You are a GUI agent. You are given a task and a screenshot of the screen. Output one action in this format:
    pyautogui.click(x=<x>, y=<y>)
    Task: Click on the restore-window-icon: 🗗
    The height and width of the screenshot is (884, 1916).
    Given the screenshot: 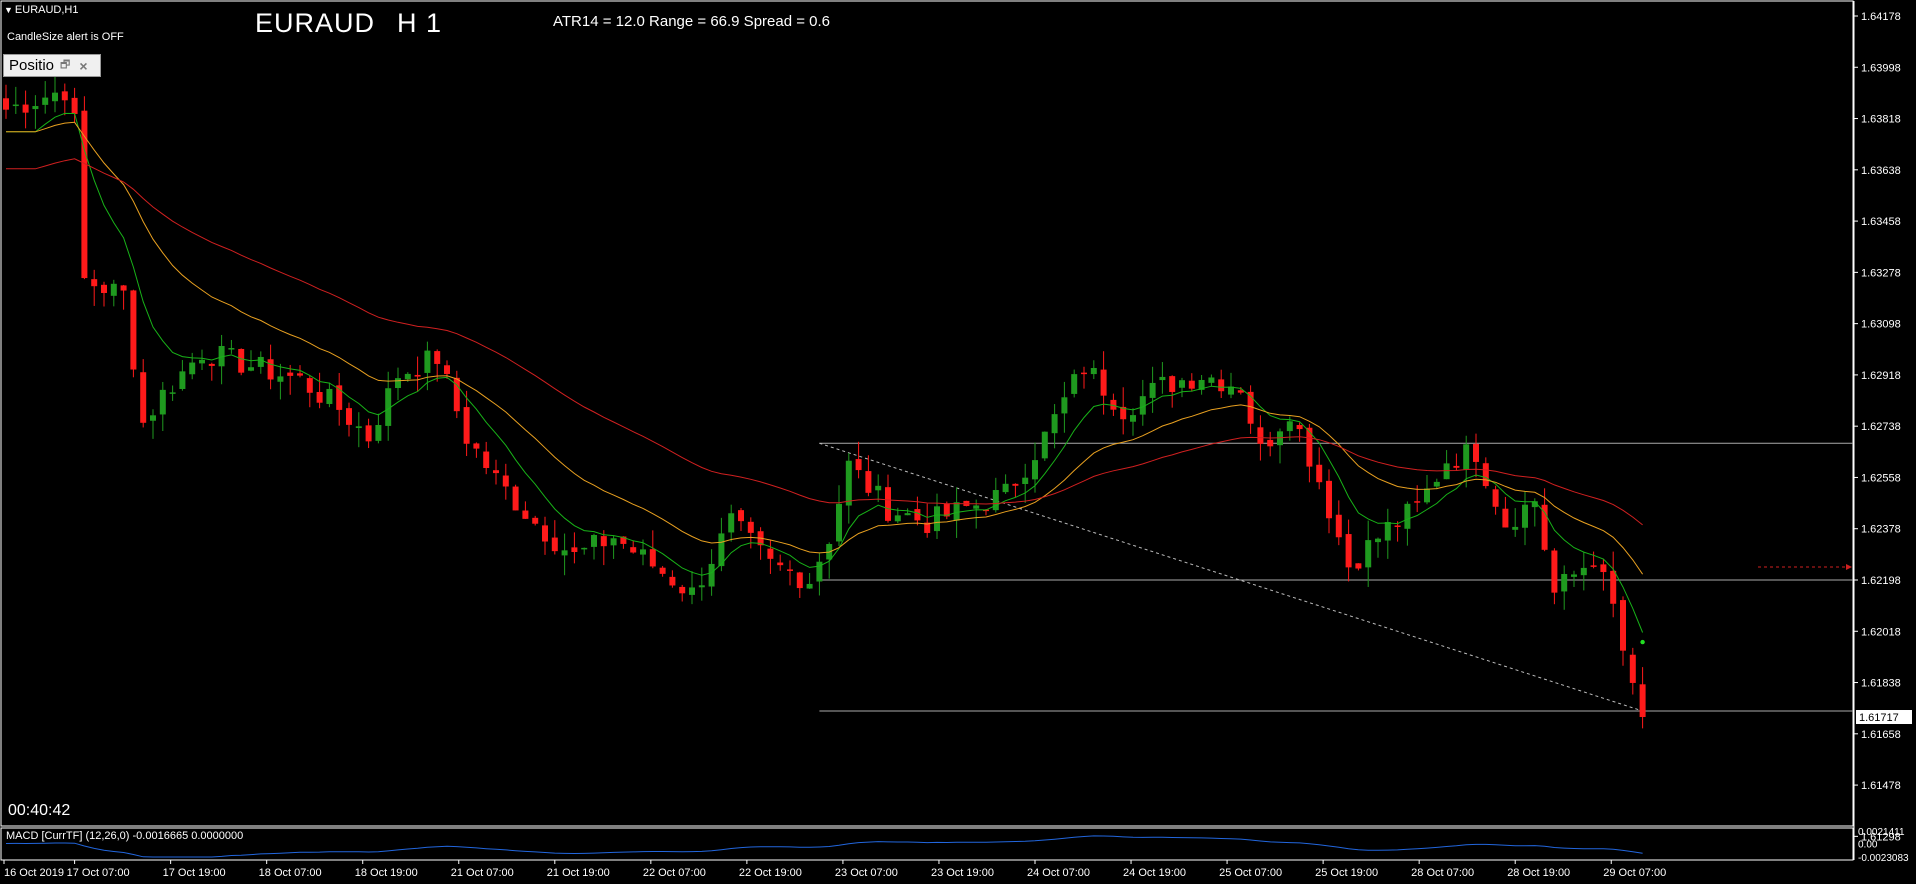 What is the action you would take?
    pyautogui.click(x=65, y=65)
    